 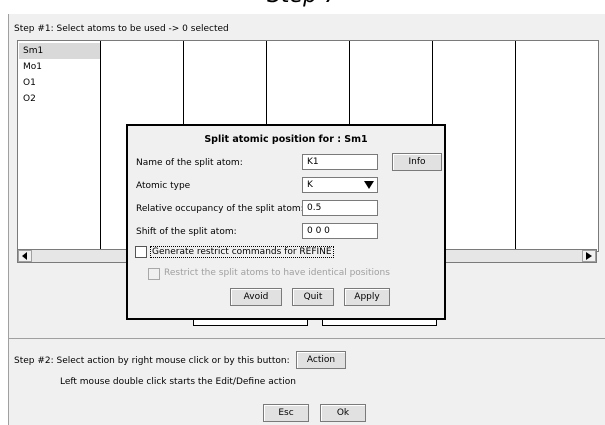 I want to click on atomic-type-value: K, so click(x=310, y=185).